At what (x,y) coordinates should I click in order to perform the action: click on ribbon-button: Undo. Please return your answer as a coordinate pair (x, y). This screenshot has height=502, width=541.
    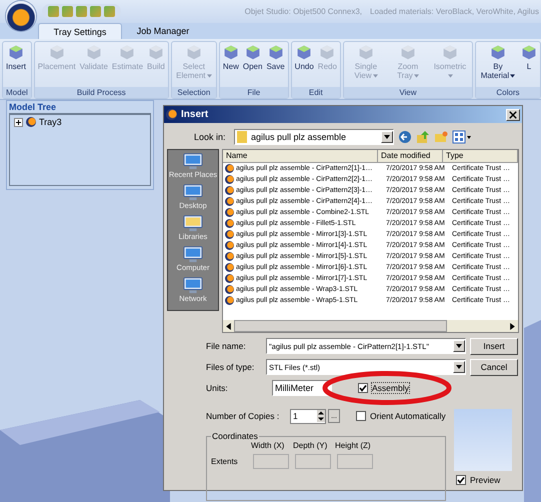
    Looking at the image, I should click on (304, 64).